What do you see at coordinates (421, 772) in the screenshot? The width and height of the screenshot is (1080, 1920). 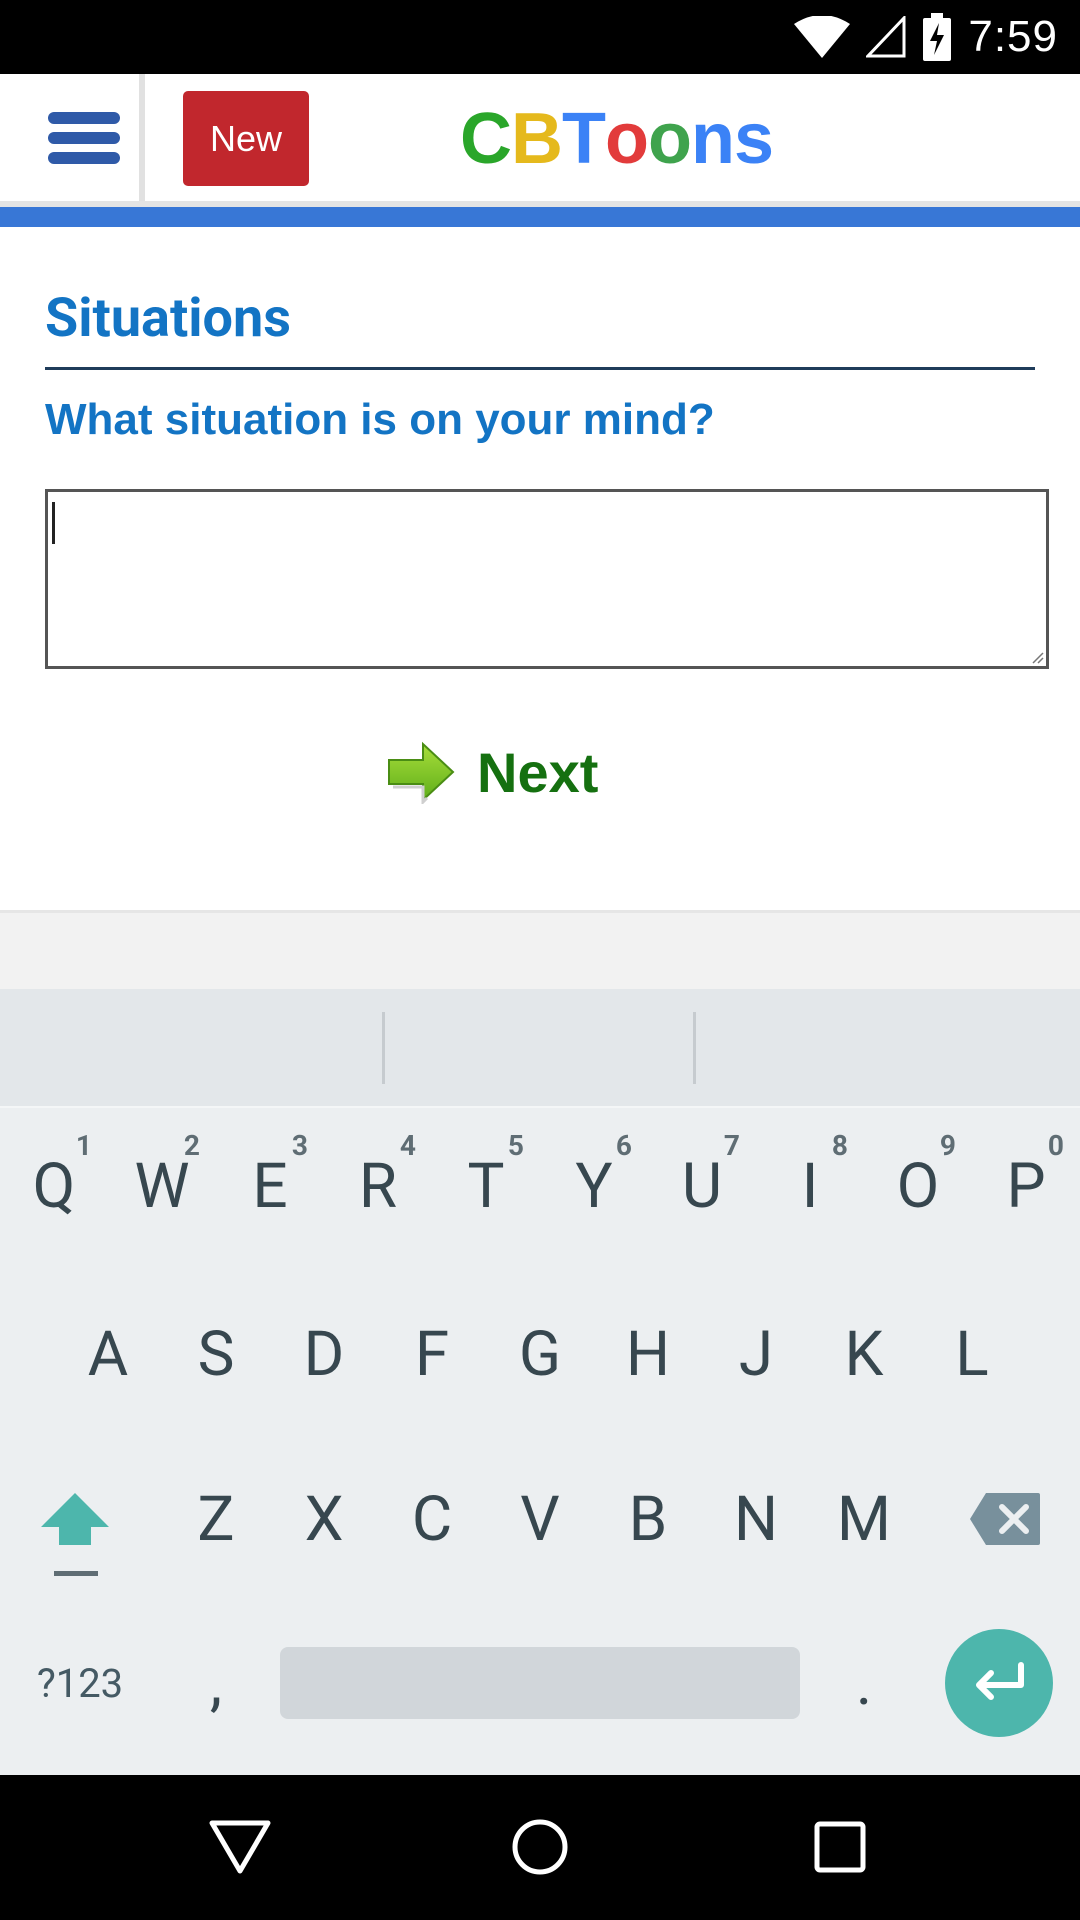 I see `green-right-arrow-icon` at bounding box center [421, 772].